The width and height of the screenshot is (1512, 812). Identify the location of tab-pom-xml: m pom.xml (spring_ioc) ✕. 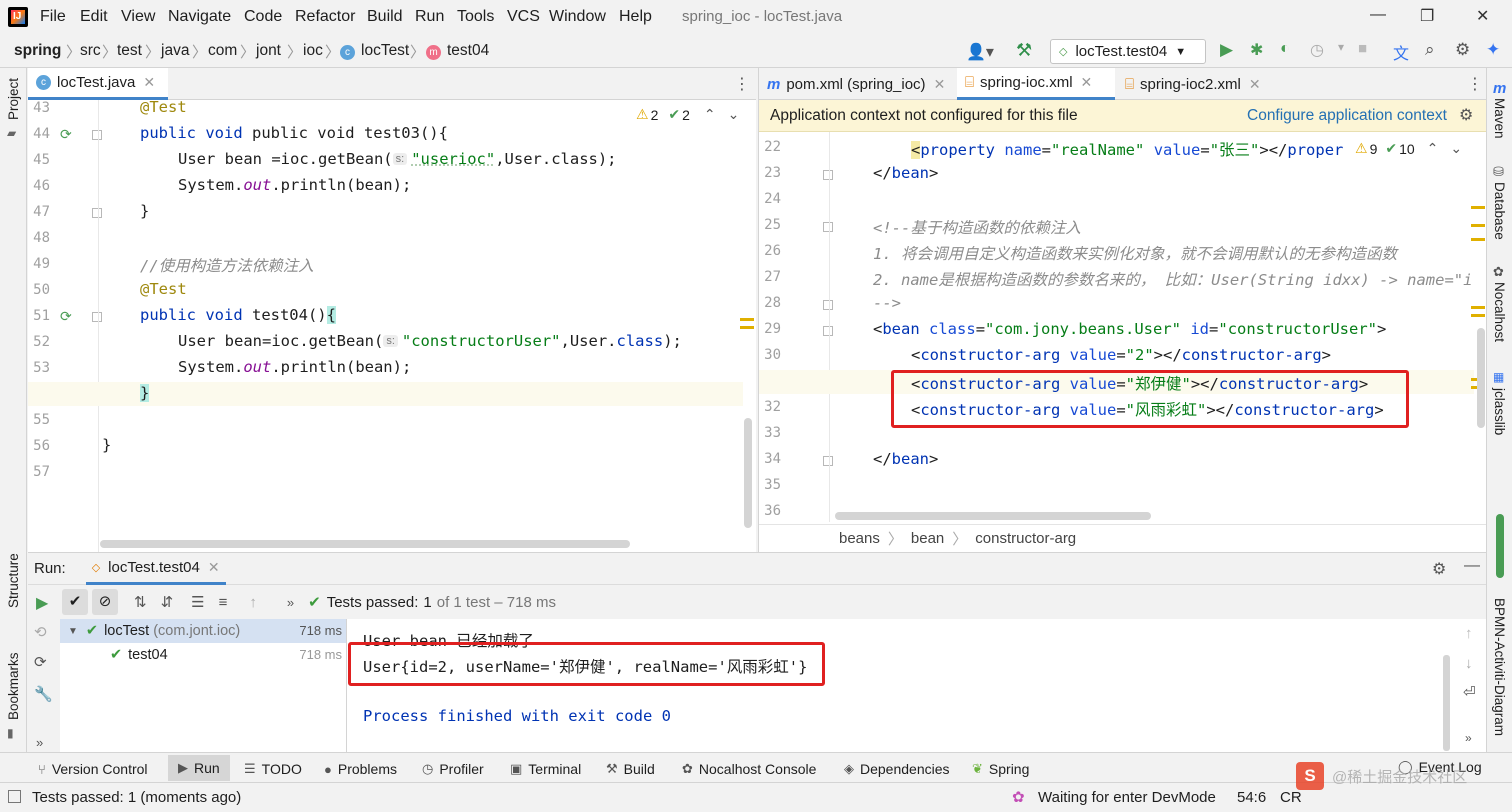
(857, 84).